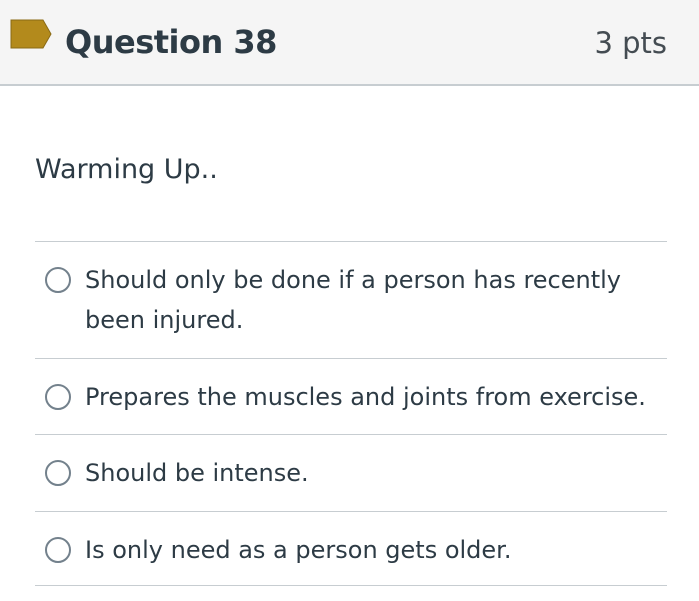 This screenshot has width=699, height=601. I want to click on answer-option-4: Is only need as a person gets older., so click(351, 549).